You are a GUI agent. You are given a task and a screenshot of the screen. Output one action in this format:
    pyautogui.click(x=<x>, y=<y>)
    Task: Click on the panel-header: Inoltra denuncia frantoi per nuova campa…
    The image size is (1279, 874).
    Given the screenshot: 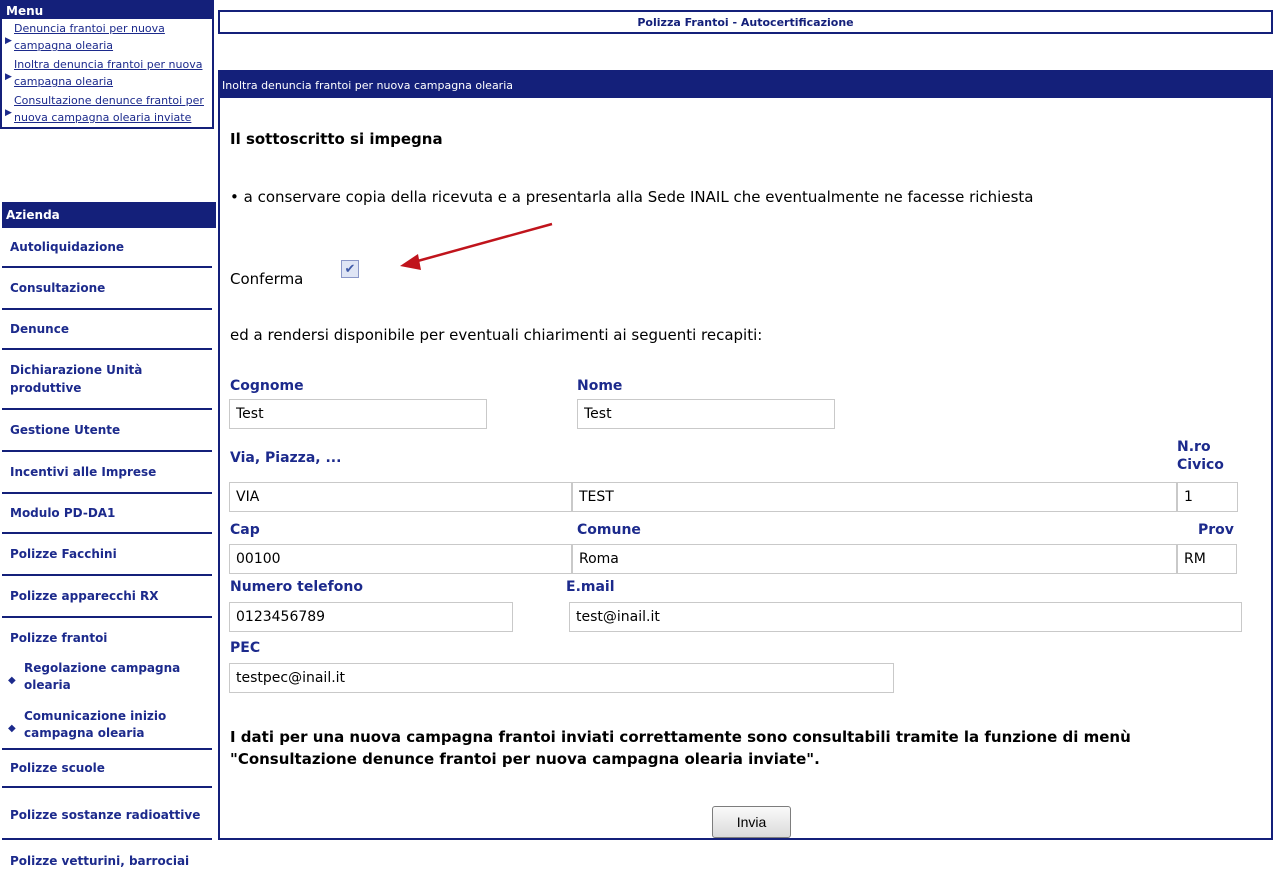 What is the action you would take?
    pyautogui.click(x=745, y=85)
    